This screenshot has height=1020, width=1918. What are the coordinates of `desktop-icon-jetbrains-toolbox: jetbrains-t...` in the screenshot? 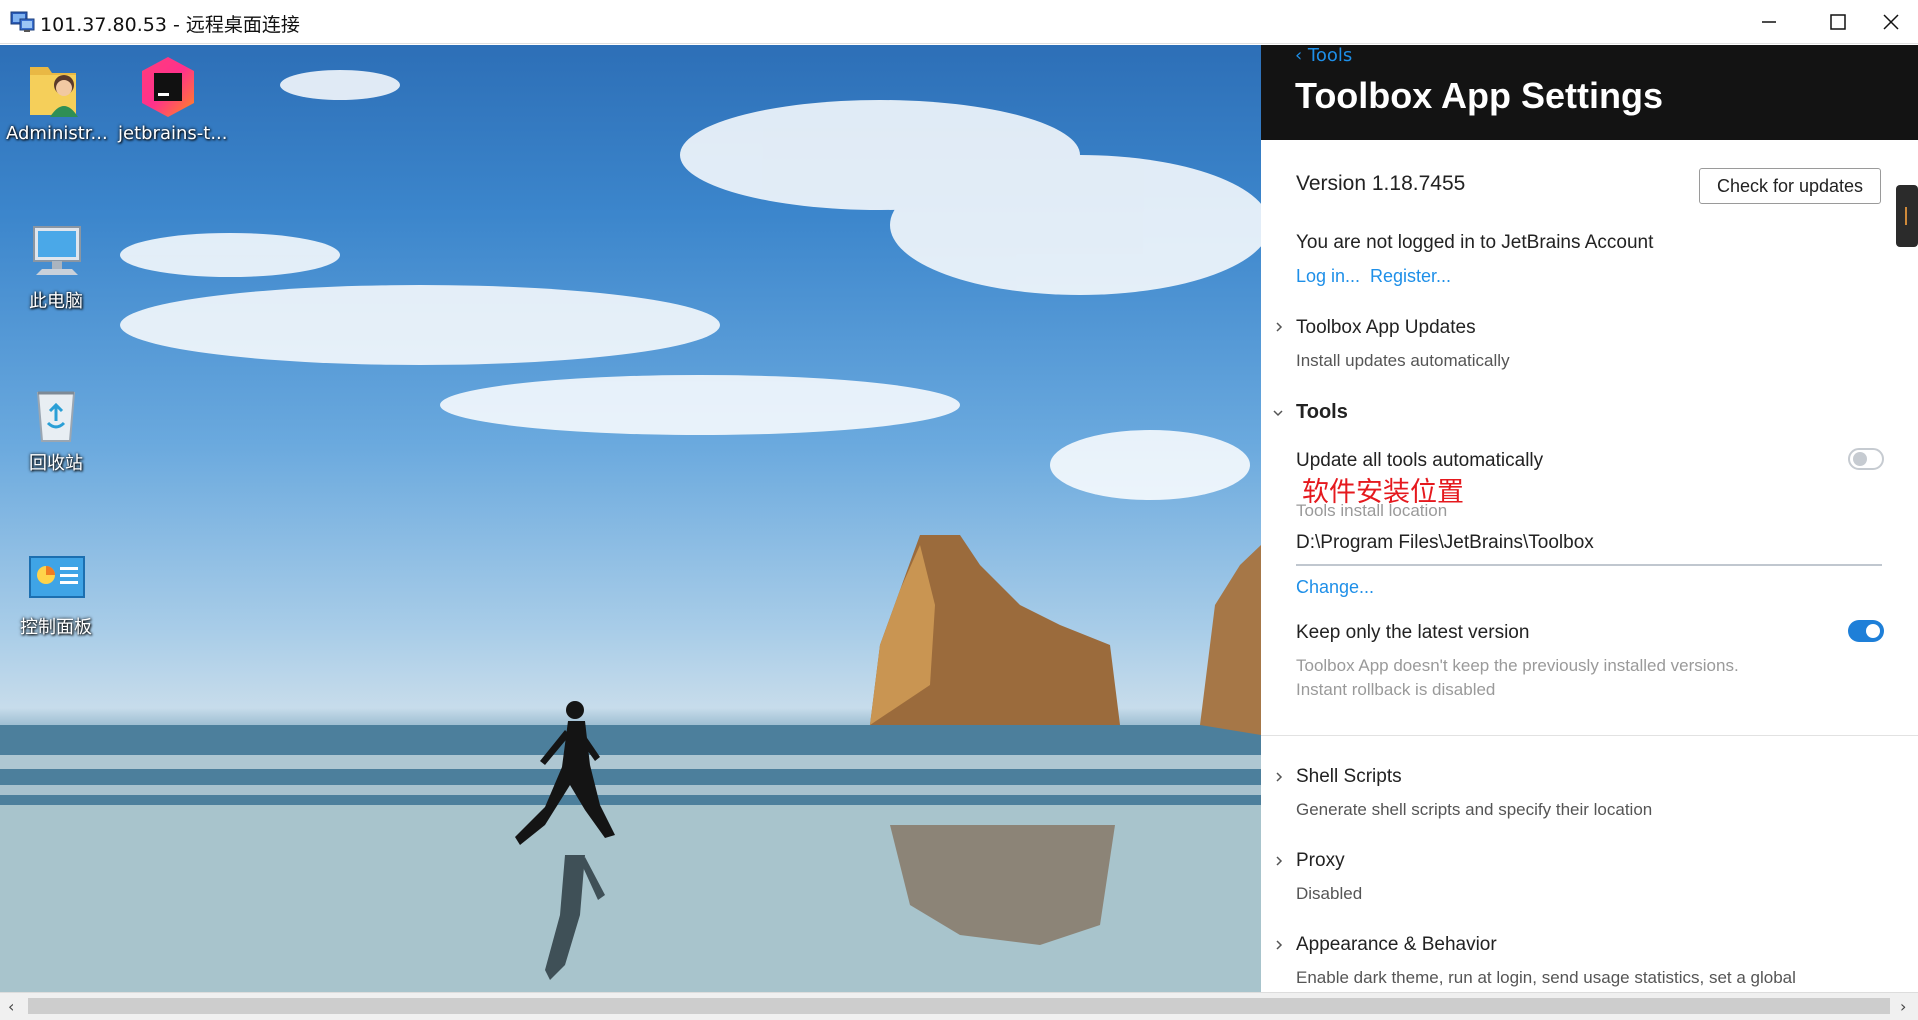 It's located at (173, 99).